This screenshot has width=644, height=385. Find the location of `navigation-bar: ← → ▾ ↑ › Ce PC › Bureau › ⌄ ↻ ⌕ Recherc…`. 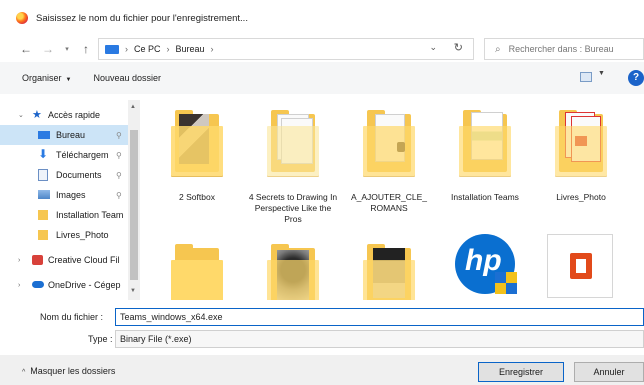

navigation-bar: ← → ▾ ↑ › Ce PC › Bureau › ⌄ ↻ ⌕ Recherc… is located at coordinates (322, 49).